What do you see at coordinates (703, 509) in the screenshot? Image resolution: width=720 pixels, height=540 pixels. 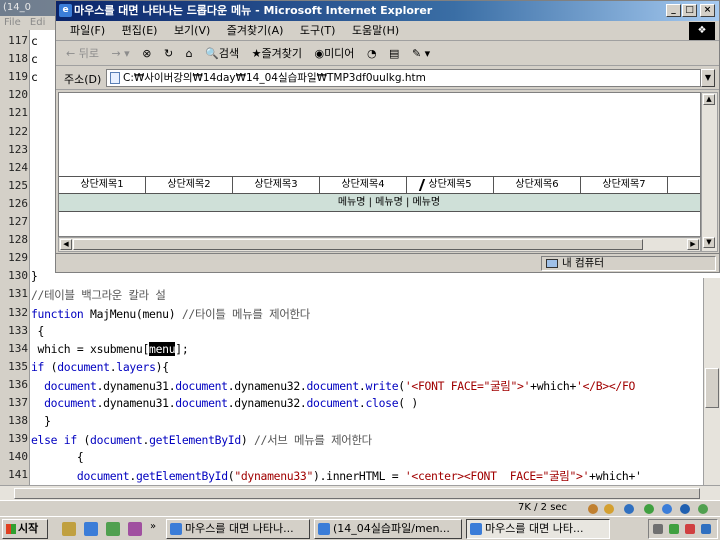 I see `status-icon` at bounding box center [703, 509].